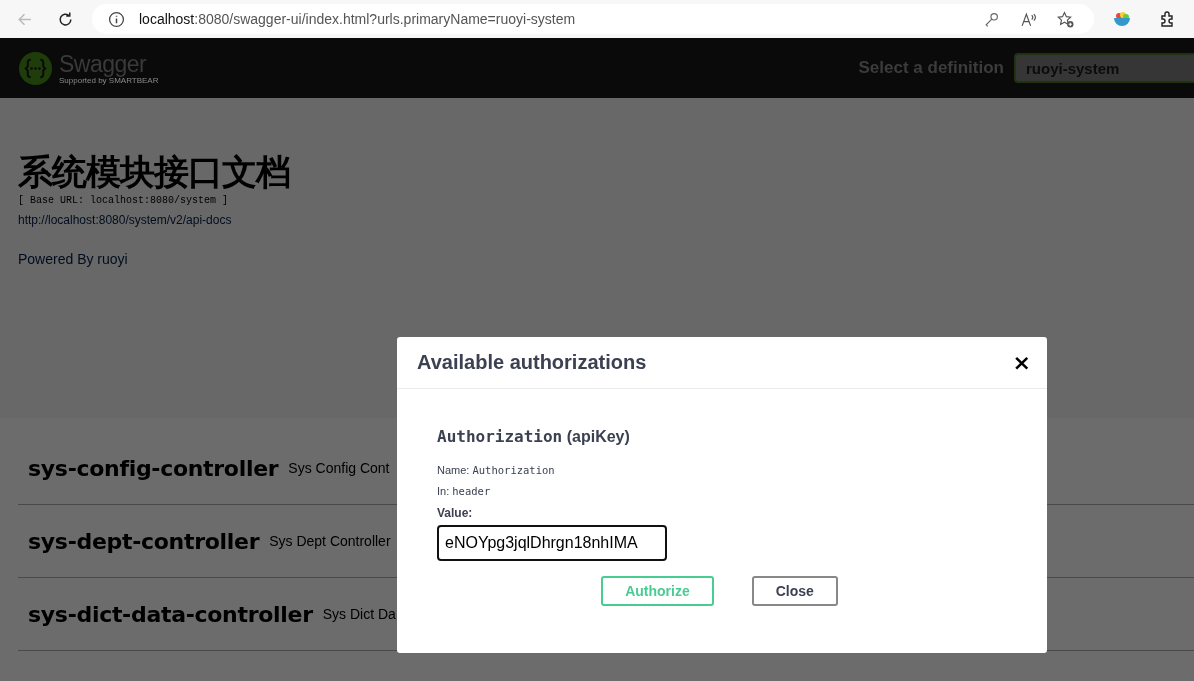 The width and height of the screenshot is (1194, 681). What do you see at coordinates (496, 470) in the screenshot?
I see `parameter-line: Name: Authorization` at bounding box center [496, 470].